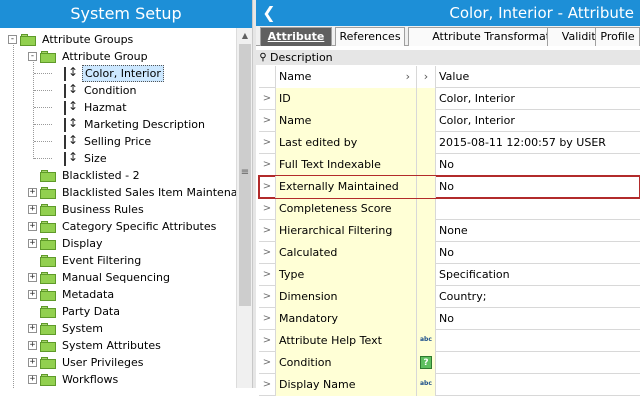 The height and width of the screenshot is (396, 640). I want to click on tree-item: Condition, so click(95, 90).